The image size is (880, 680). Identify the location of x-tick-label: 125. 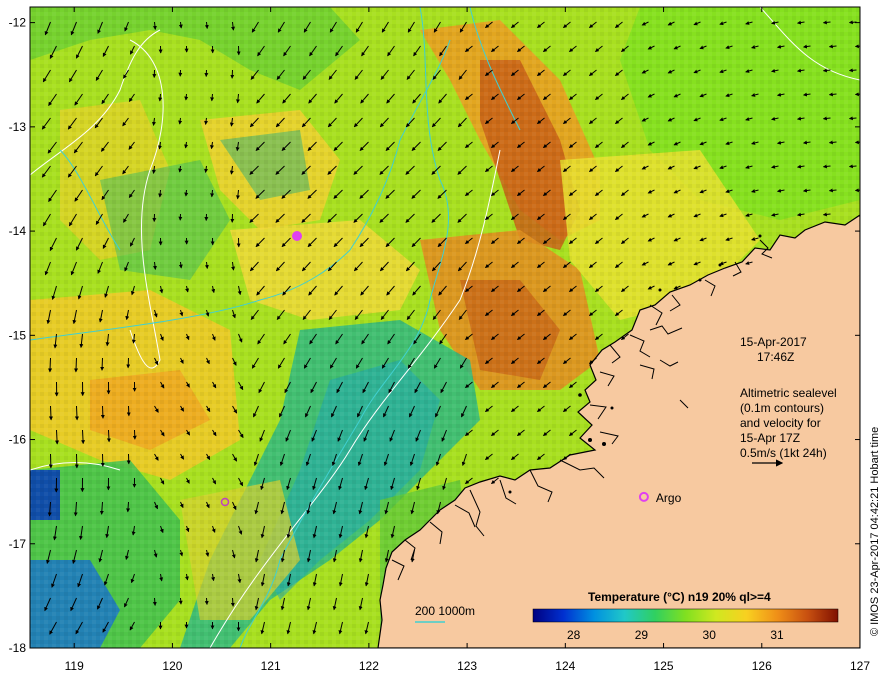
(664, 666).